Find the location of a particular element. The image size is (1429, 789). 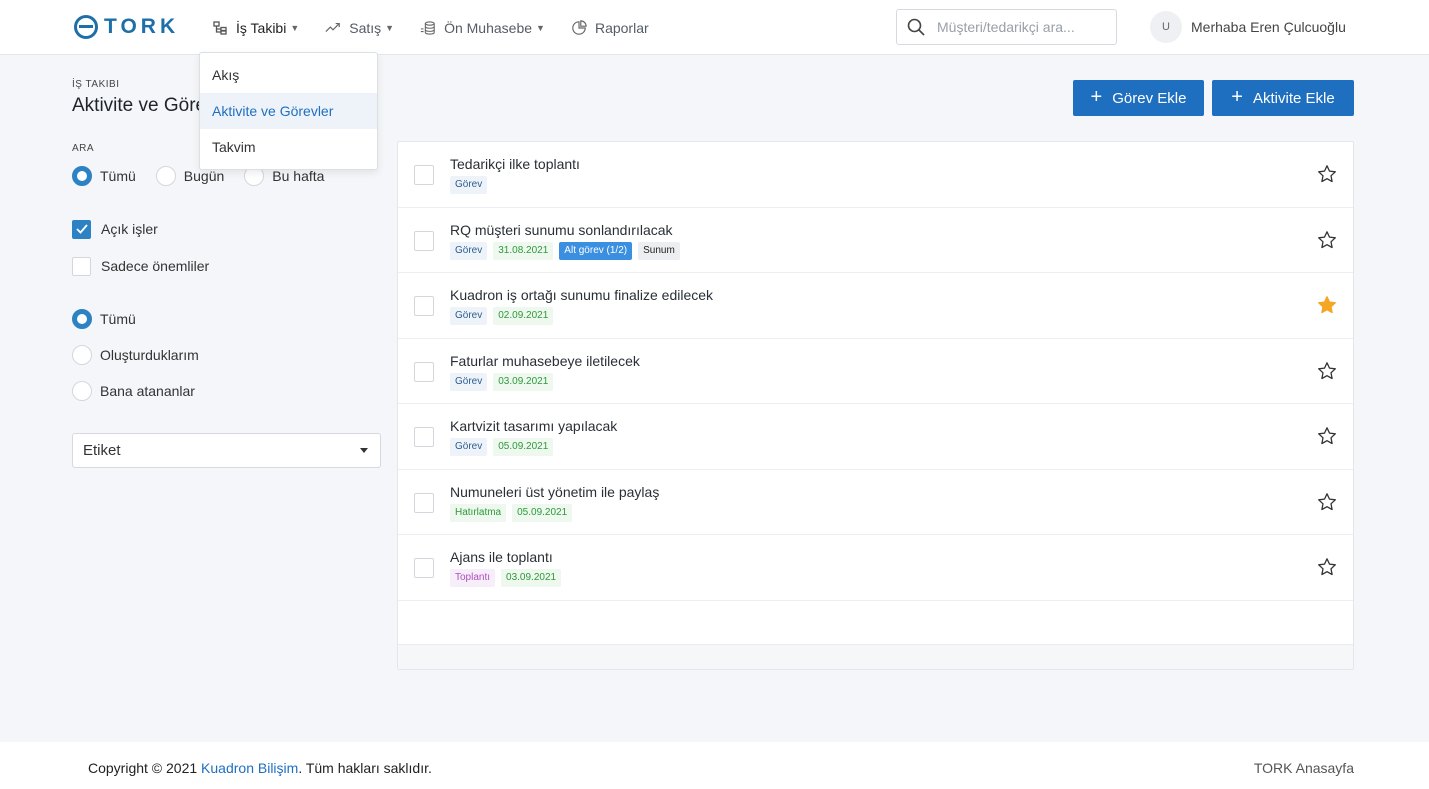

nav-item-on-muhasebe: Ön Muhasebe ▼ is located at coordinates (482, 28).